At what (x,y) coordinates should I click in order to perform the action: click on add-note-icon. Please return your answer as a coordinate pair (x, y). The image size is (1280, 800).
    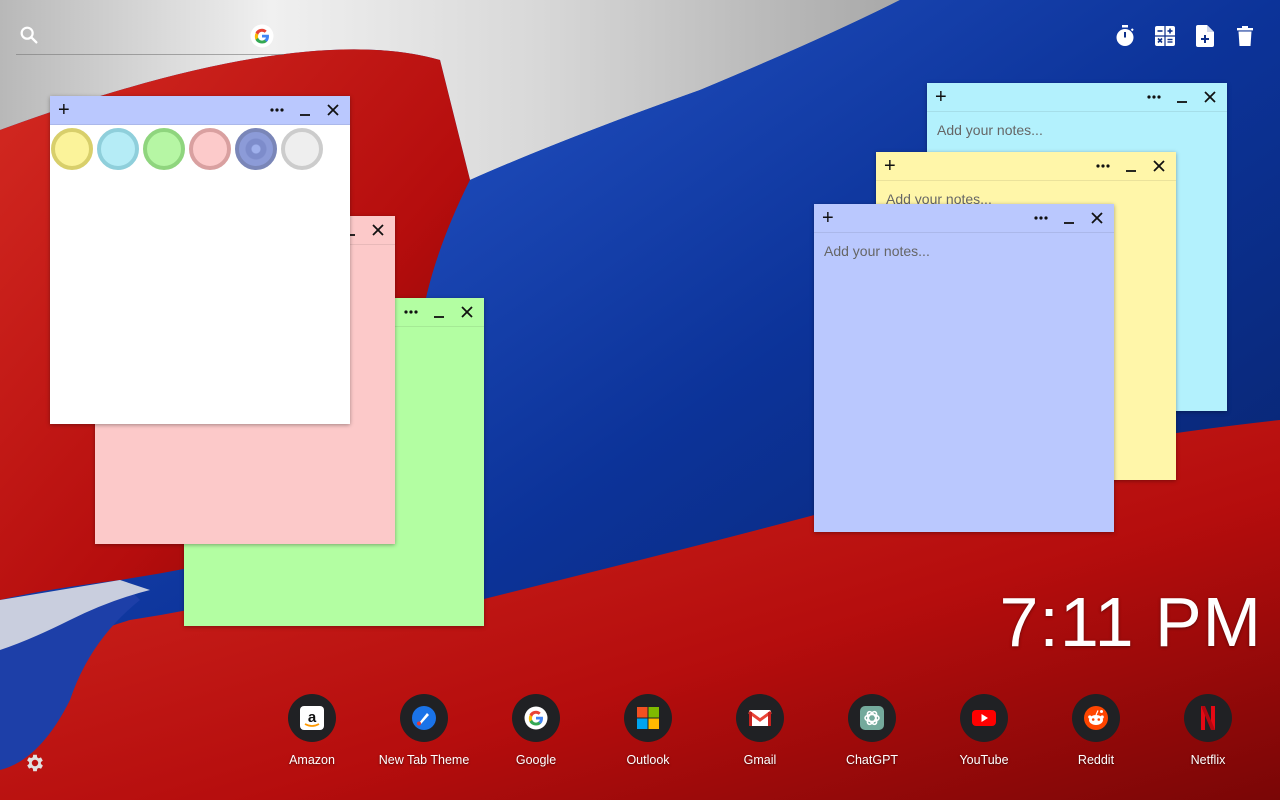
    Looking at the image, I should click on (1205, 36).